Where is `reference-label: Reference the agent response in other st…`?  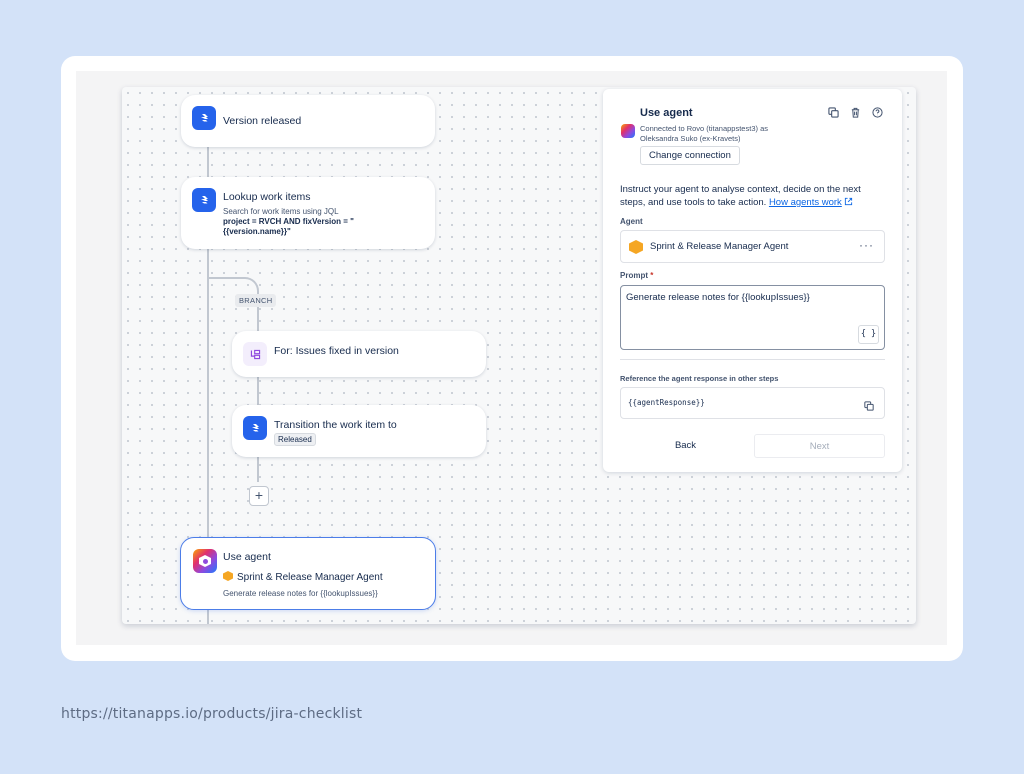
reference-label: Reference the agent response in other st… is located at coordinates (699, 378).